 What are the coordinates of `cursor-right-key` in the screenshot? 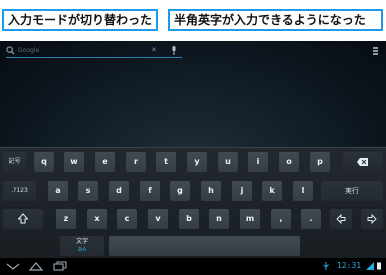 It's located at (372, 219).